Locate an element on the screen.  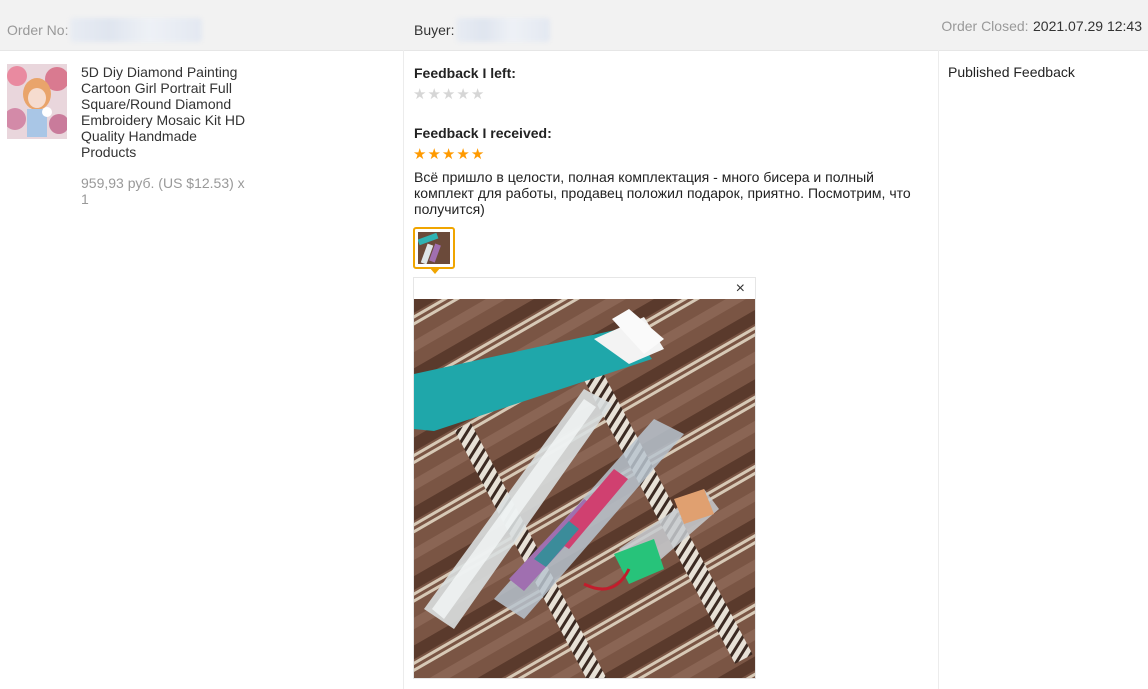
order-closed: Order Closed: 2021.07.29 12:43 is located at coordinates (1041, 27).